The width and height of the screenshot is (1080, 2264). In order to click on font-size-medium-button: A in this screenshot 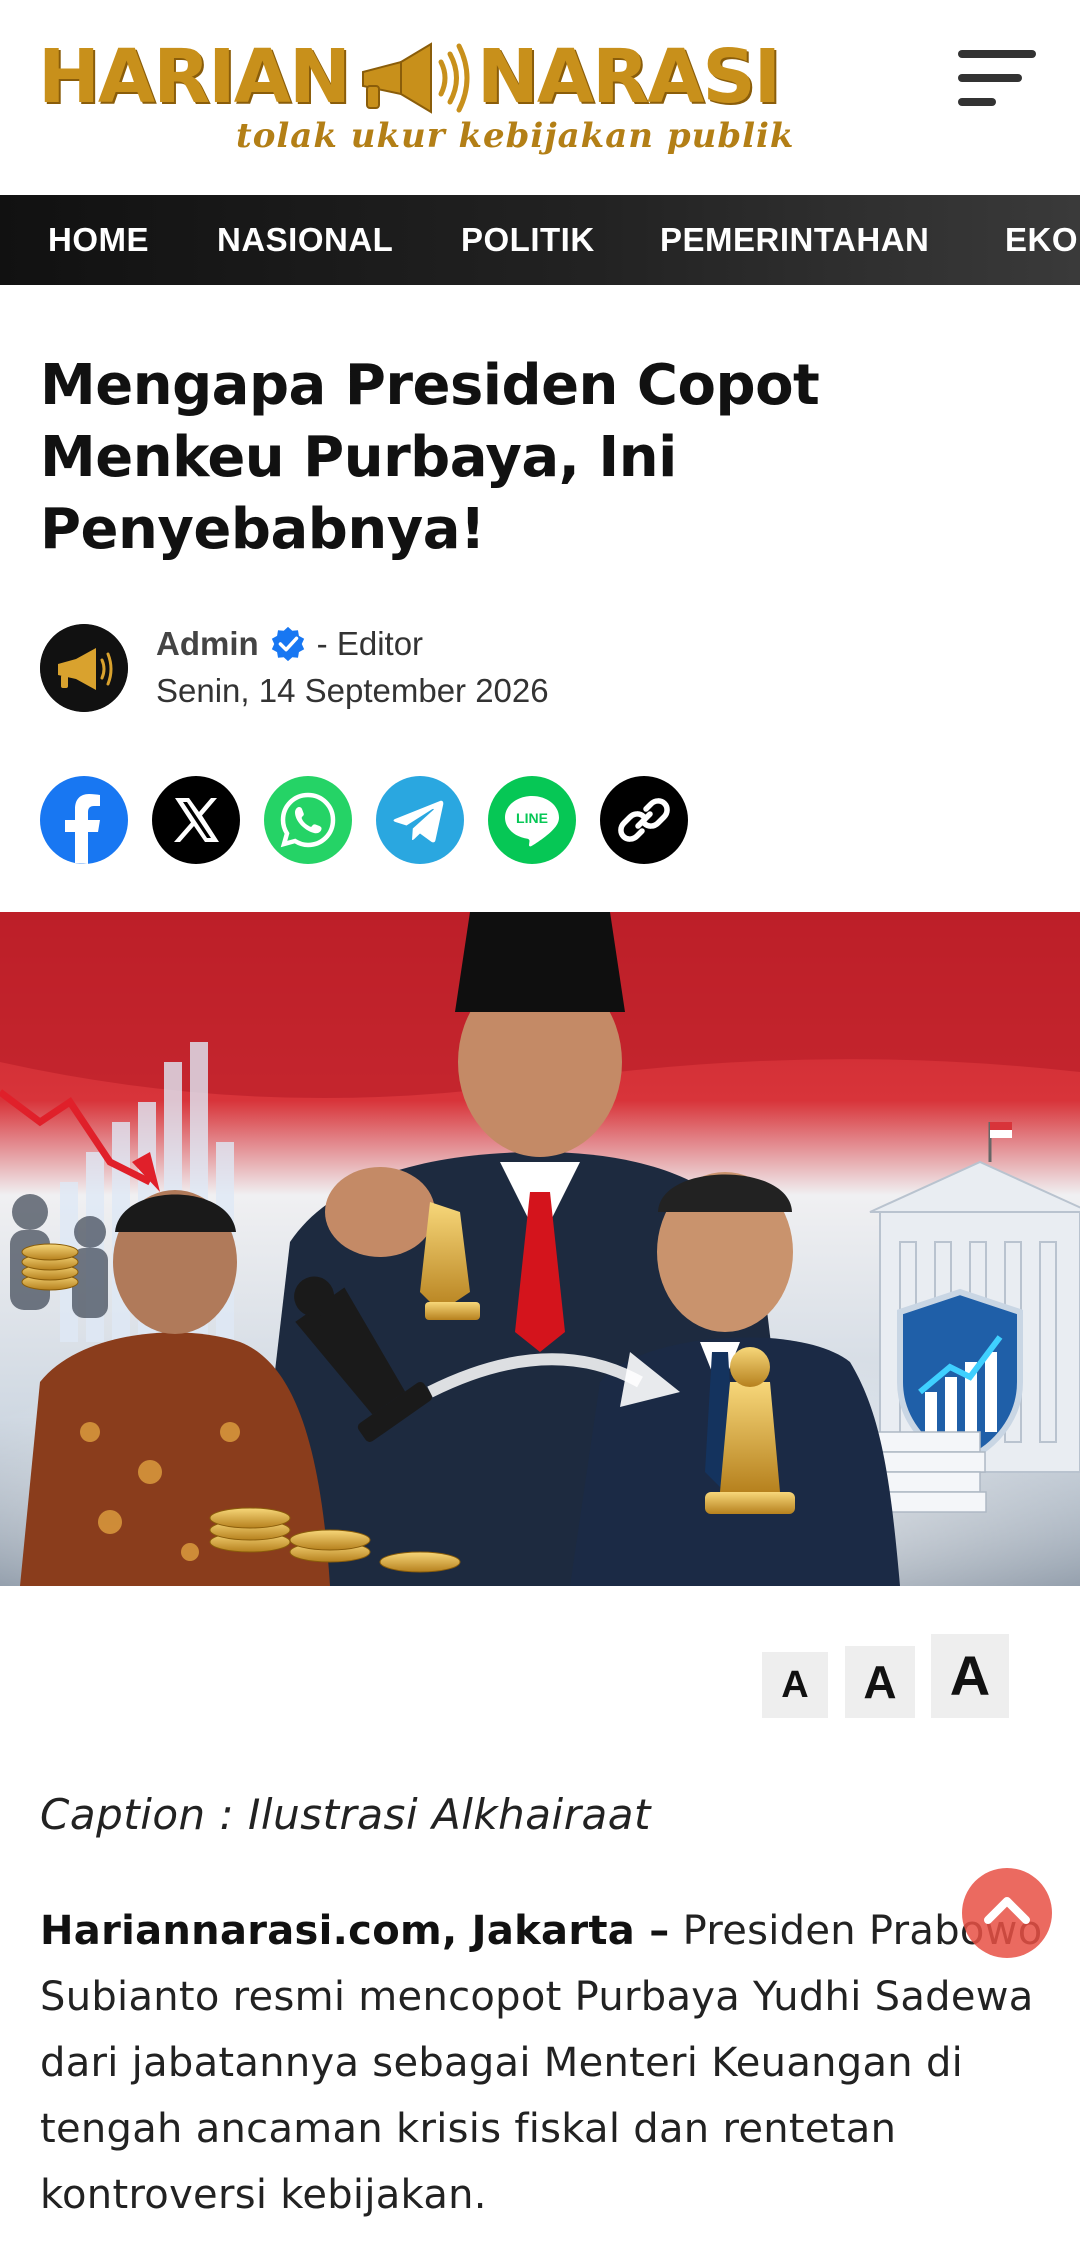, I will do `click(880, 1682)`.